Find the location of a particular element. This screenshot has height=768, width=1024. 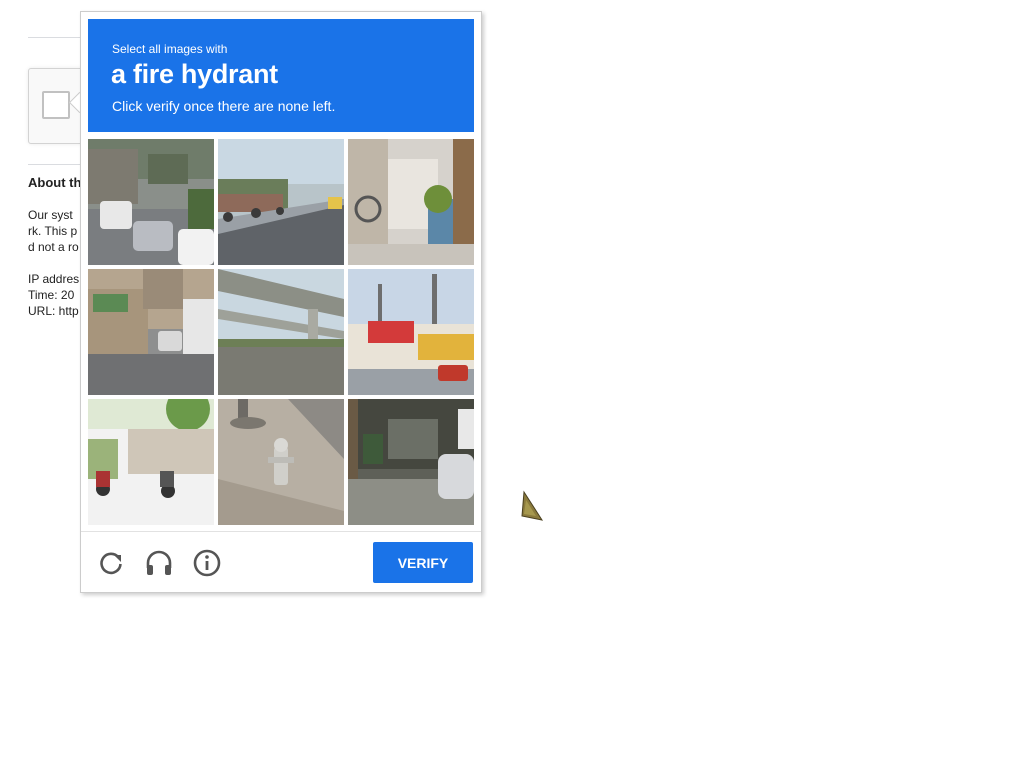

body-line: Our syst is located at coordinates (50, 215).